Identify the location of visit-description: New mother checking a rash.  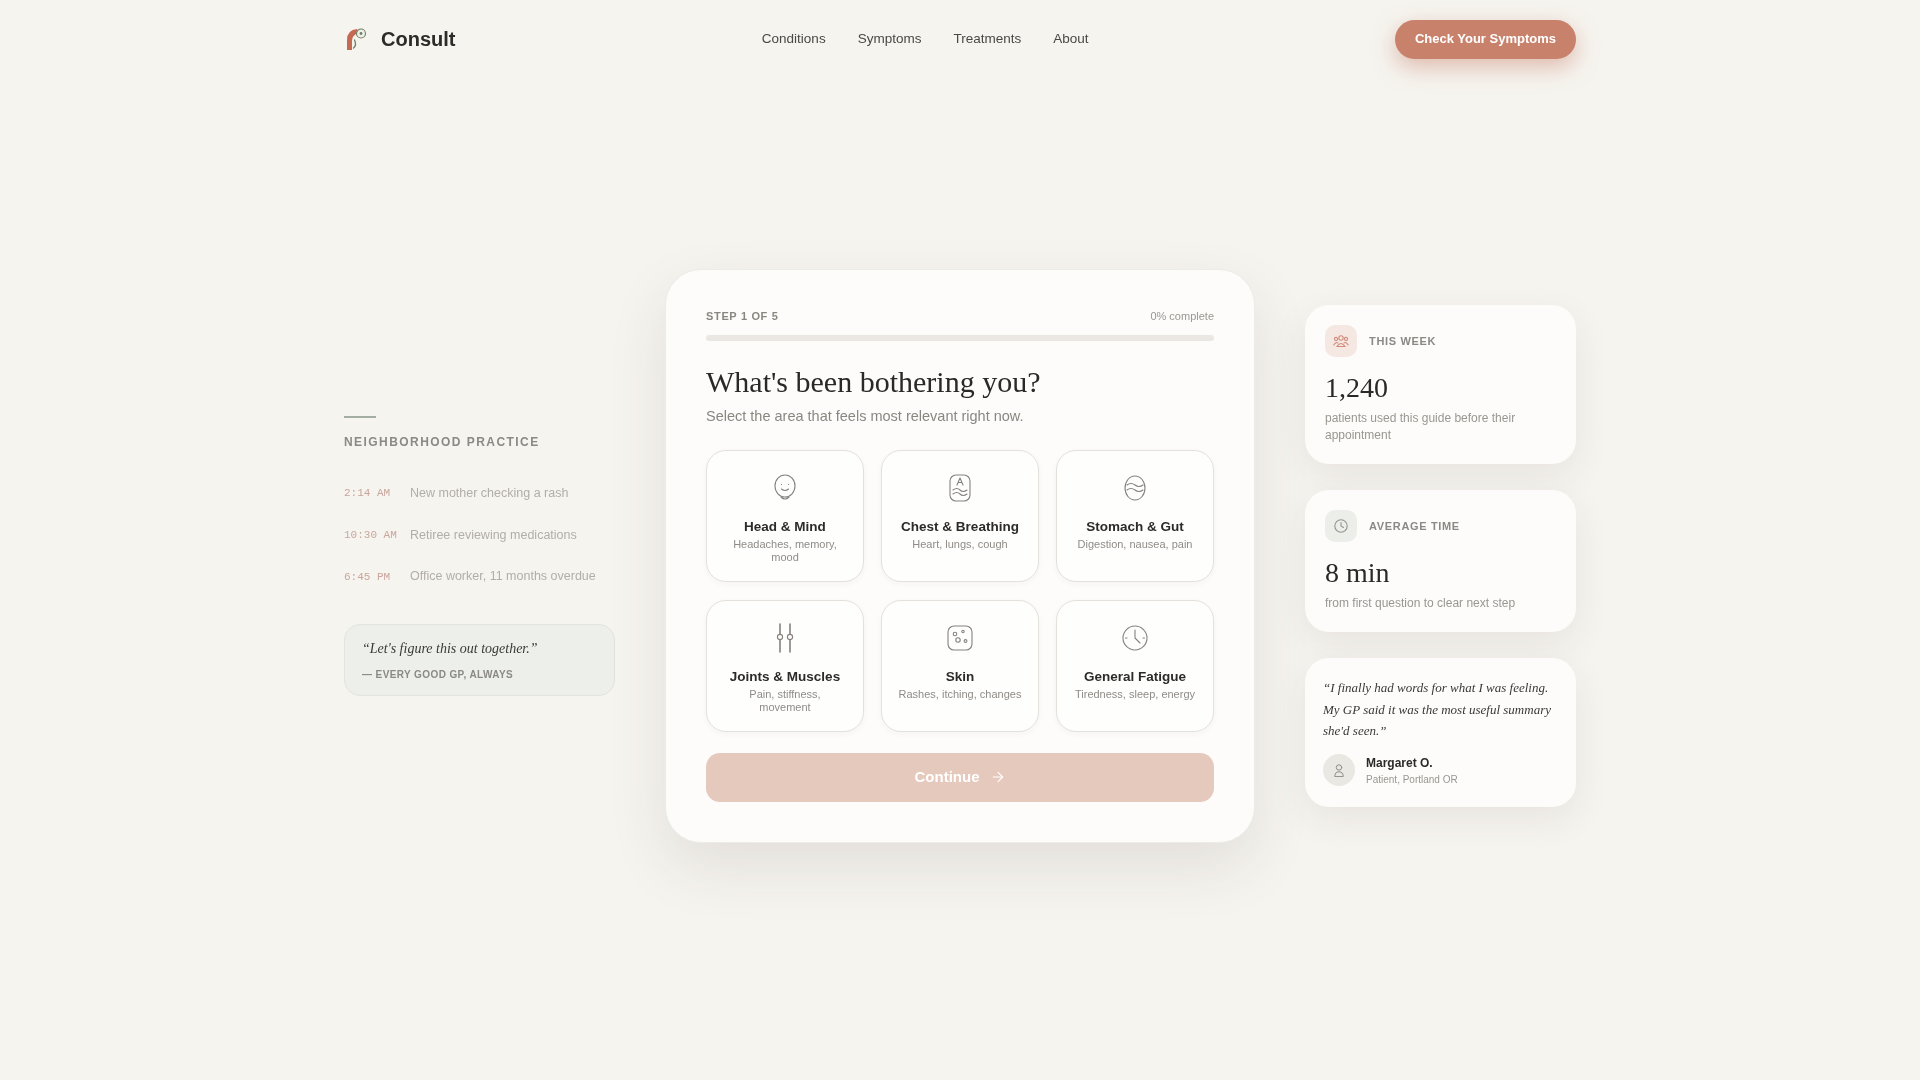
(489, 493).